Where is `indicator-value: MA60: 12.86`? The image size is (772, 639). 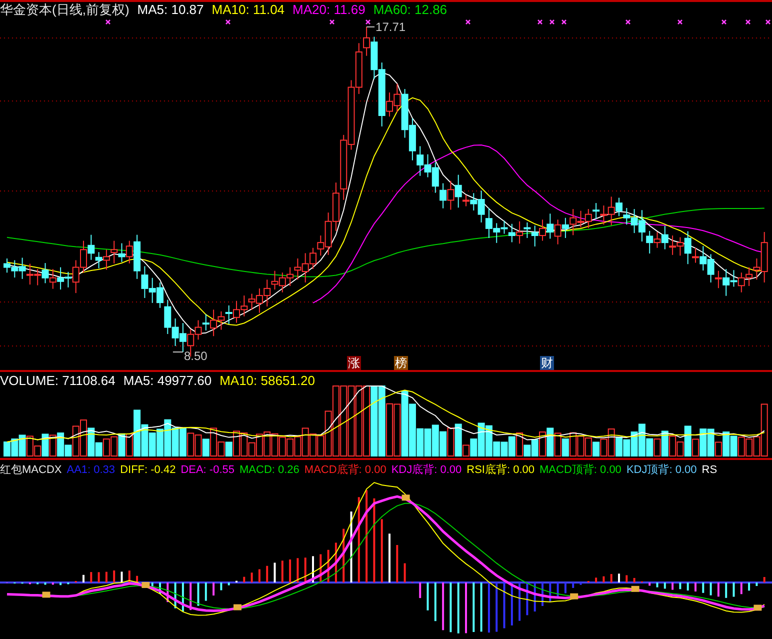
indicator-value: MA60: 12.86 is located at coordinates (410, 10).